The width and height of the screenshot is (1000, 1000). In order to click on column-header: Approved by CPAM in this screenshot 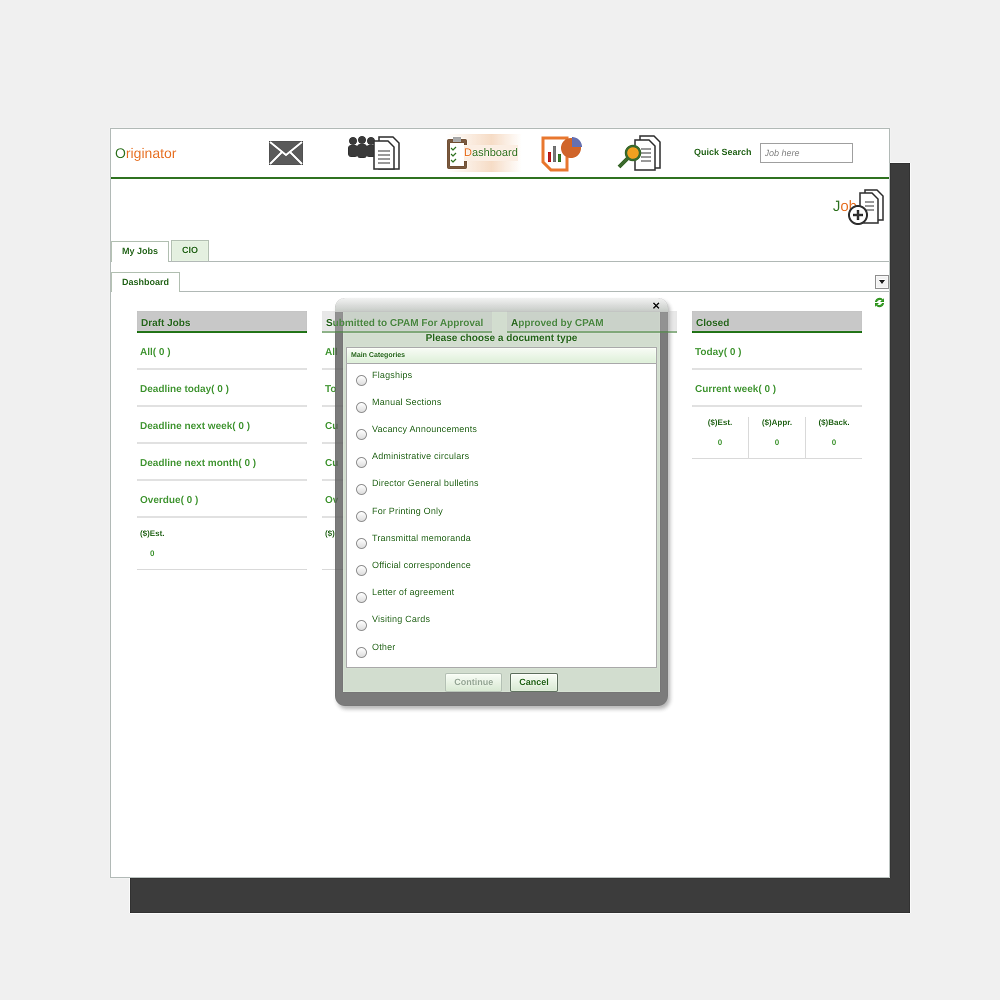, I will do `click(557, 324)`.